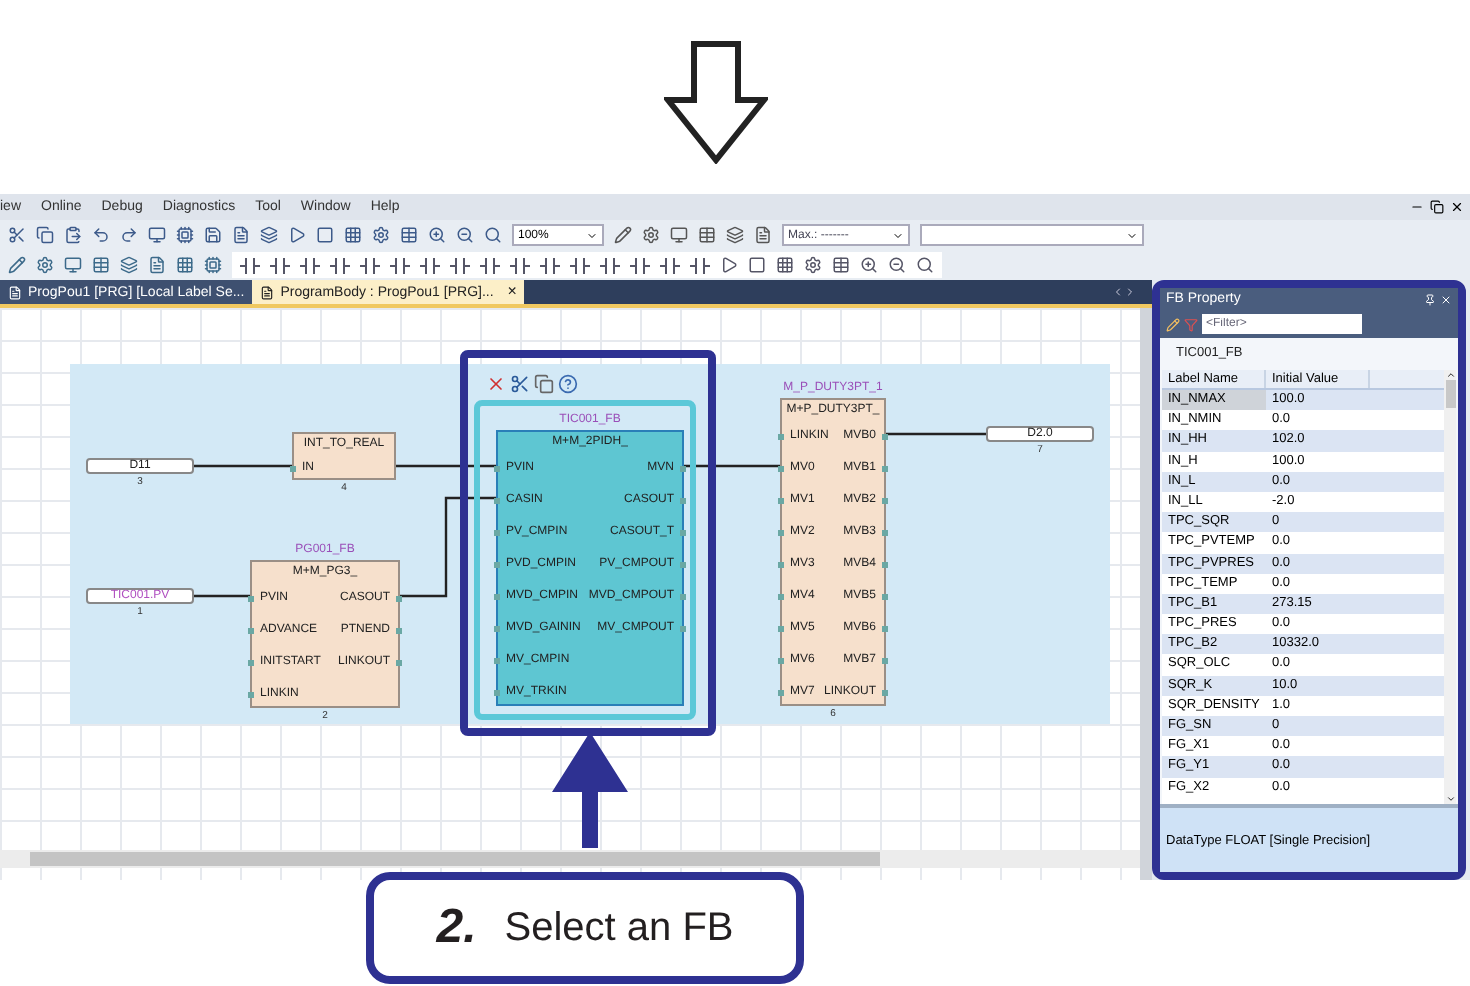  I want to click on undo-icon, so click(101, 235).